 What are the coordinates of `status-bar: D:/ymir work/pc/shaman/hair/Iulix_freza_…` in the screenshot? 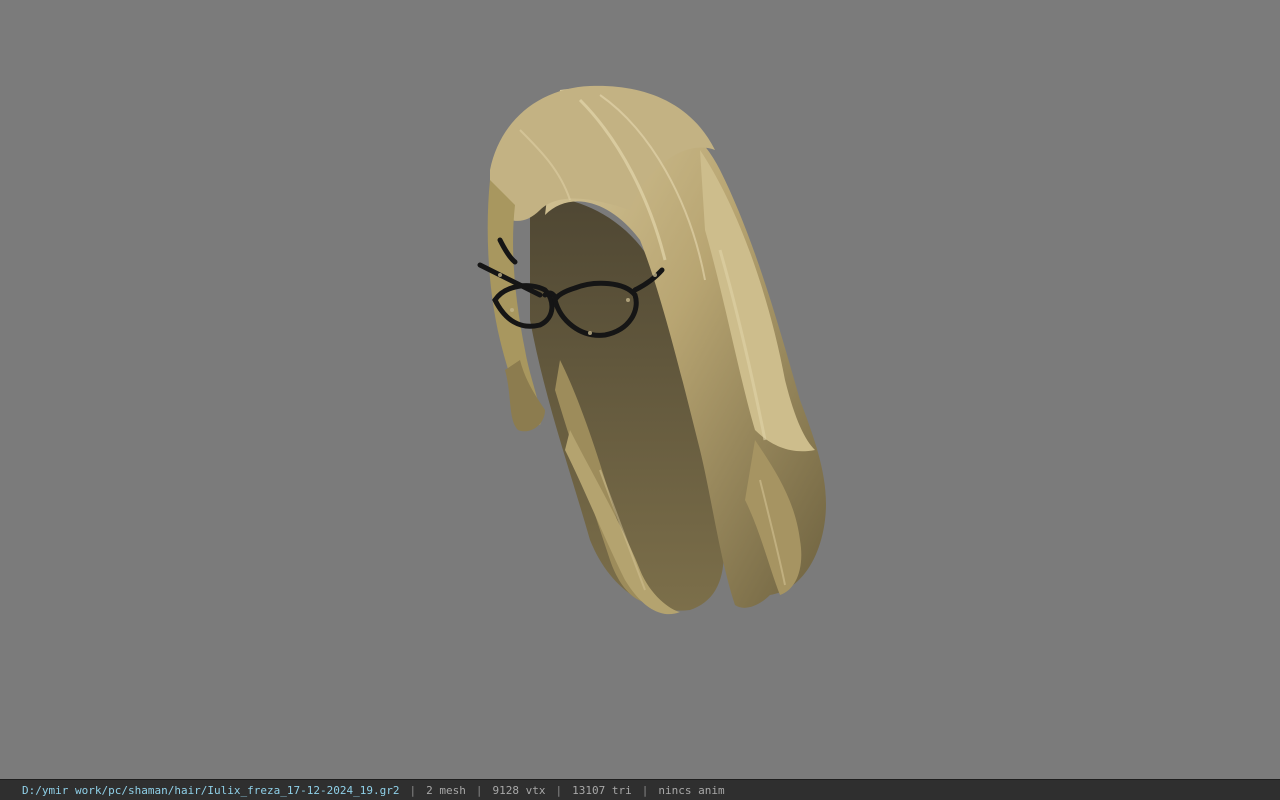 It's located at (640, 789).